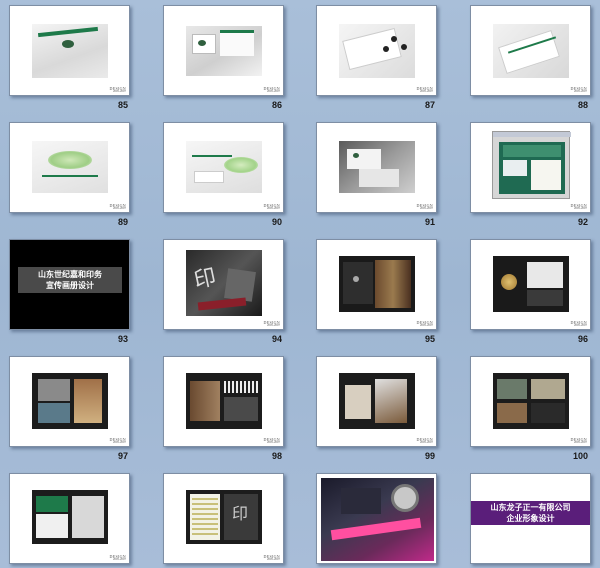 The height and width of the screenshot is (568, 600). Describe the element at coordinates (276, 339) in the screenshot. I see `slide-number: 94` at that location.